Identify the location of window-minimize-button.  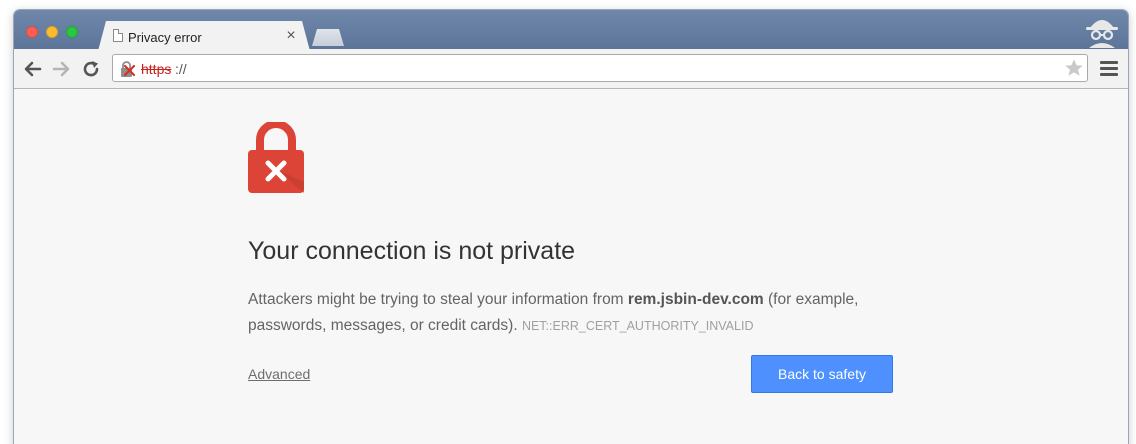
(52, 32).